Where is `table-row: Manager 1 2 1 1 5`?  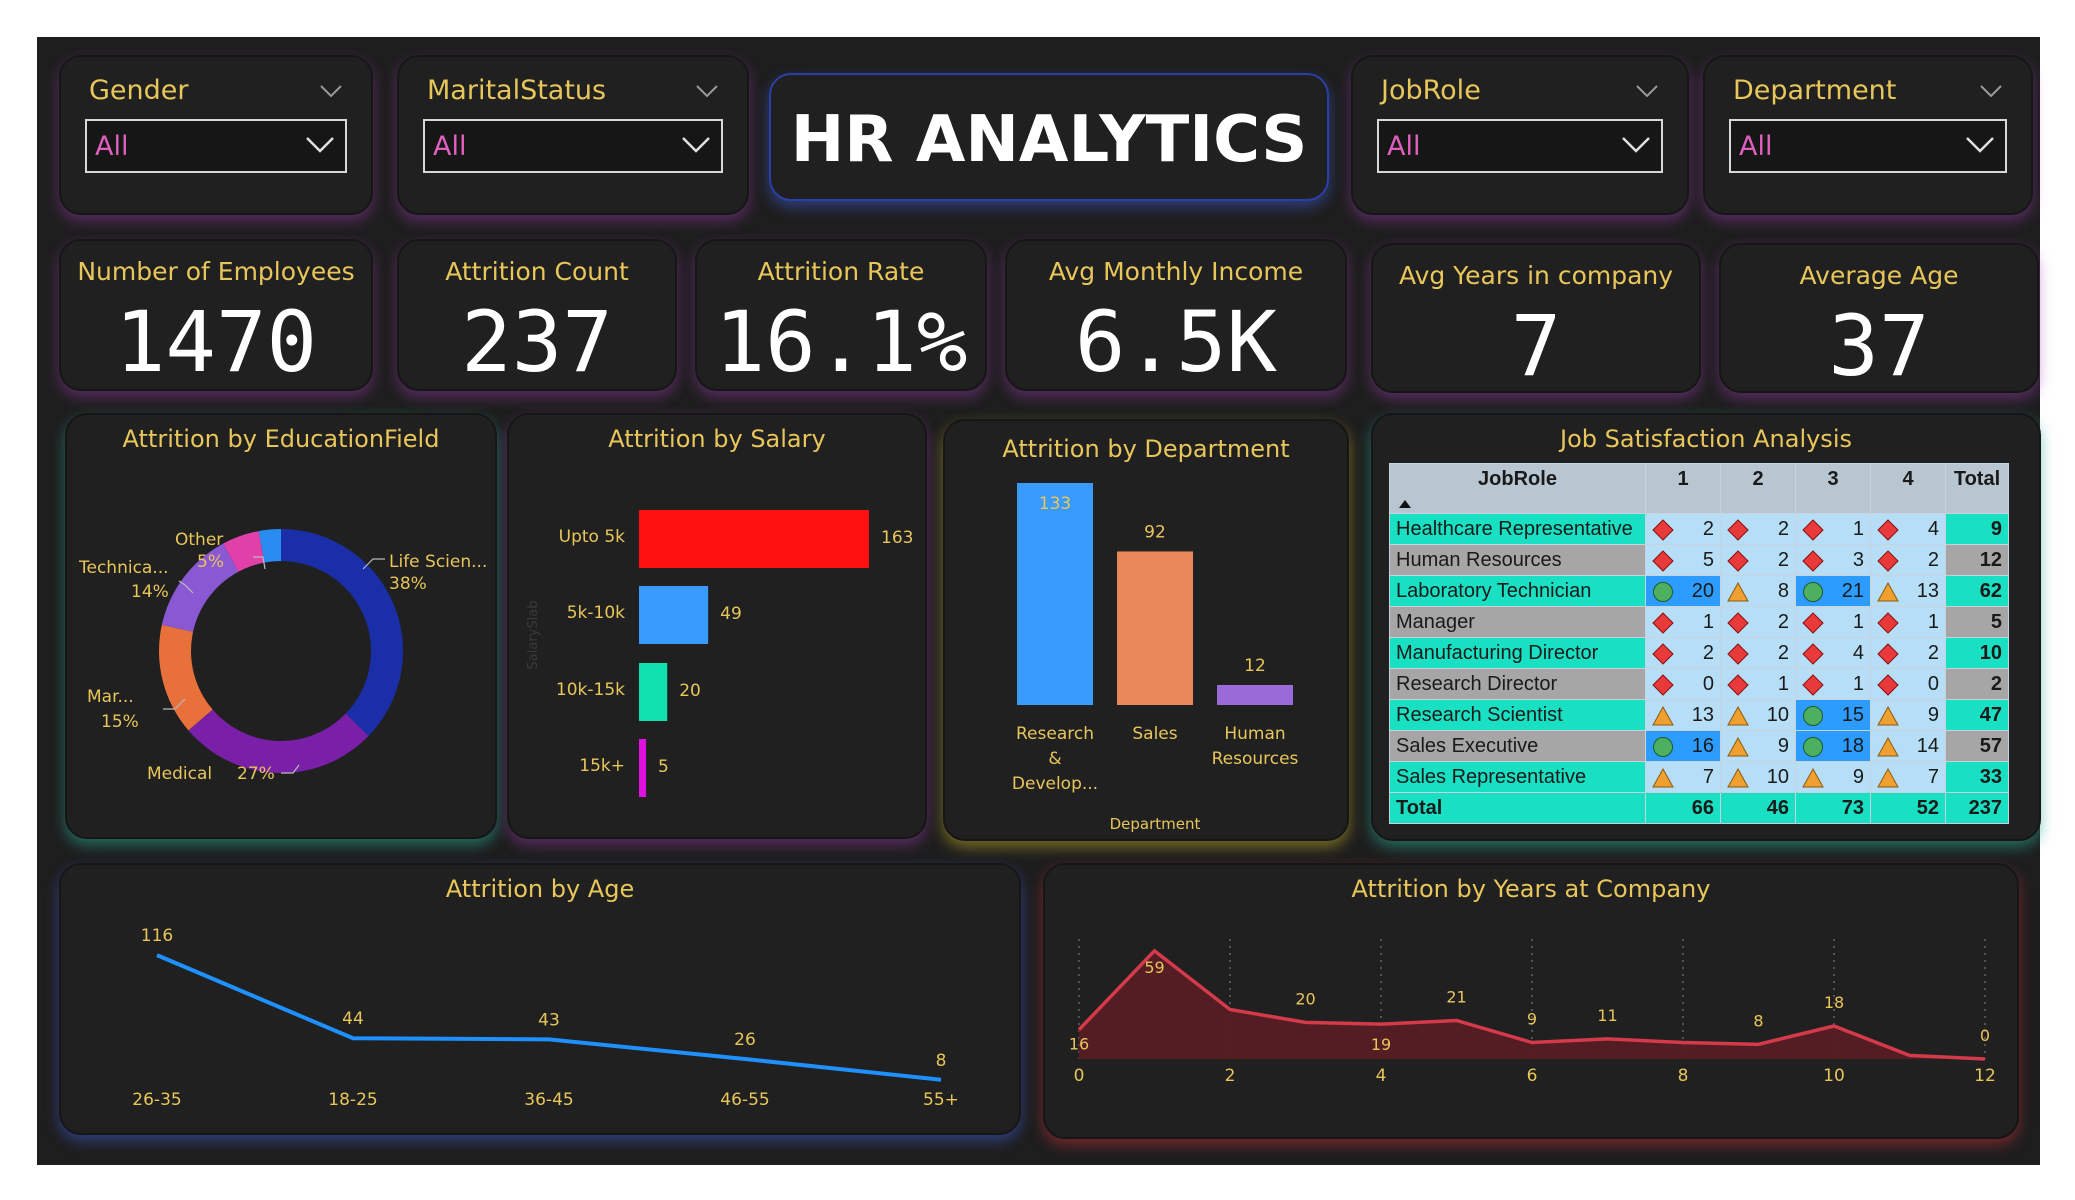
table-row: Manager 1 2 1 1 5 is located at coordinates (1699, 622).